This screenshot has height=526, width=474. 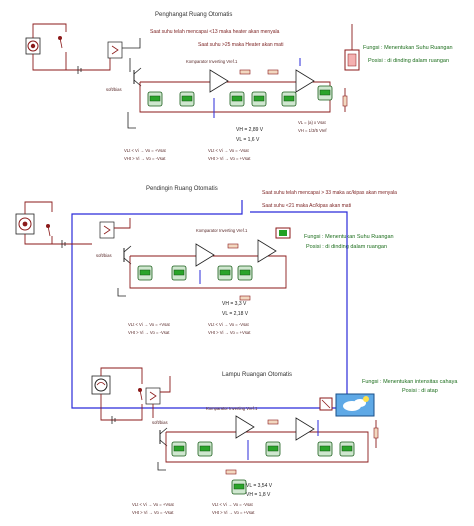 What do you see at coordinates (145, 158) in the screenshot?
I see `heater-rule-left-2: VHt > Vi → Vo = -Vsat` at bounding box center [145, 158].